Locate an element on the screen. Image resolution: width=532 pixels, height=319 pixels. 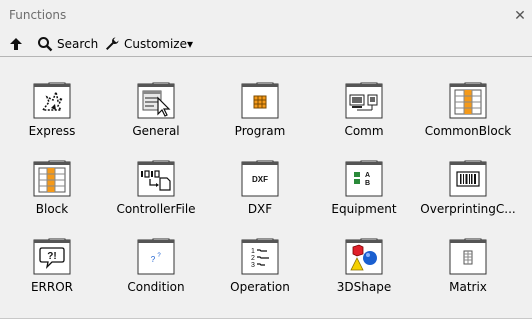
general-icon is located at coordinates (156, 100).